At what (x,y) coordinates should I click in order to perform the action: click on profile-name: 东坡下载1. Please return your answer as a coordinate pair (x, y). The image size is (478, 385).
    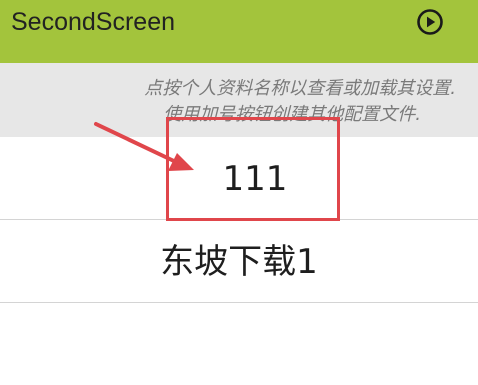
    Looking at the image, I should click on (239, 262).